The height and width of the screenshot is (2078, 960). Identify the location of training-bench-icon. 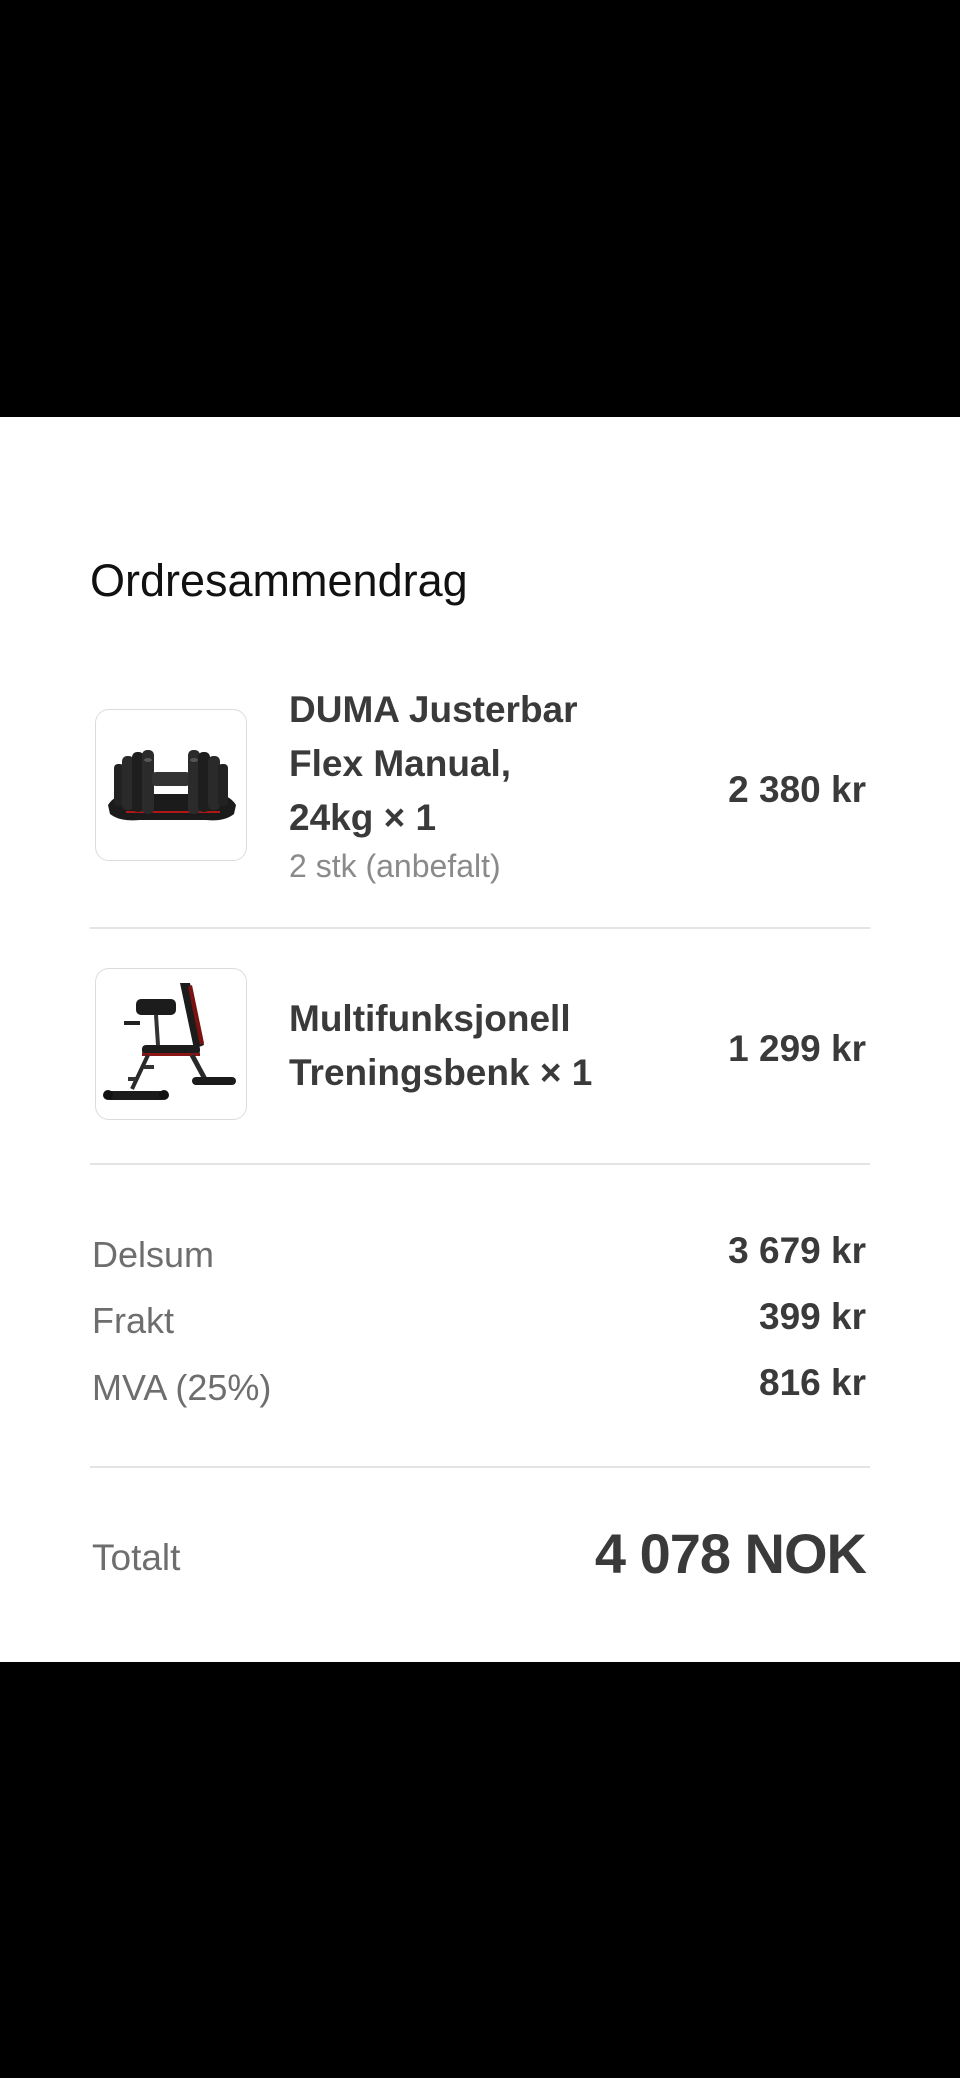
(169, 1041).